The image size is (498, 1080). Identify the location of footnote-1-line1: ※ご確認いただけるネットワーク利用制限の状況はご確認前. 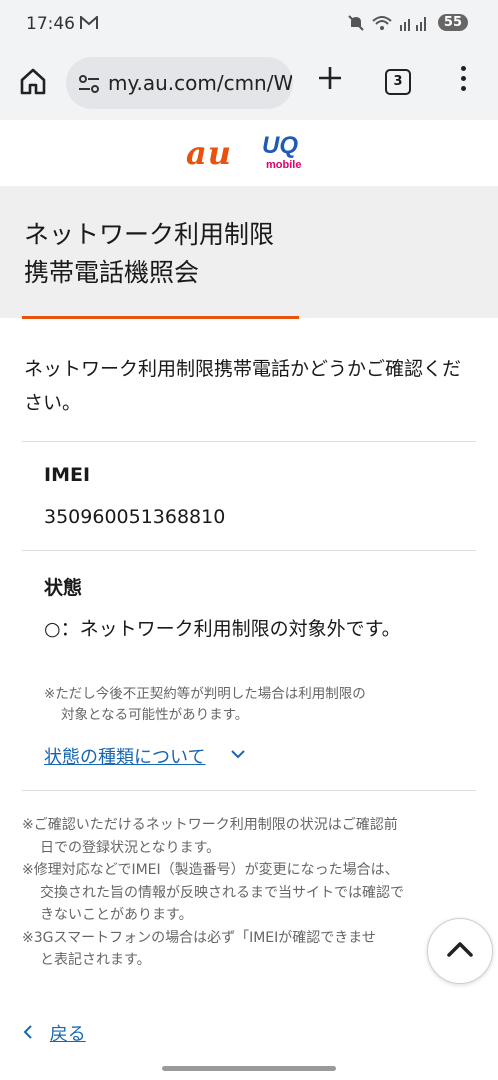
(210, 825).